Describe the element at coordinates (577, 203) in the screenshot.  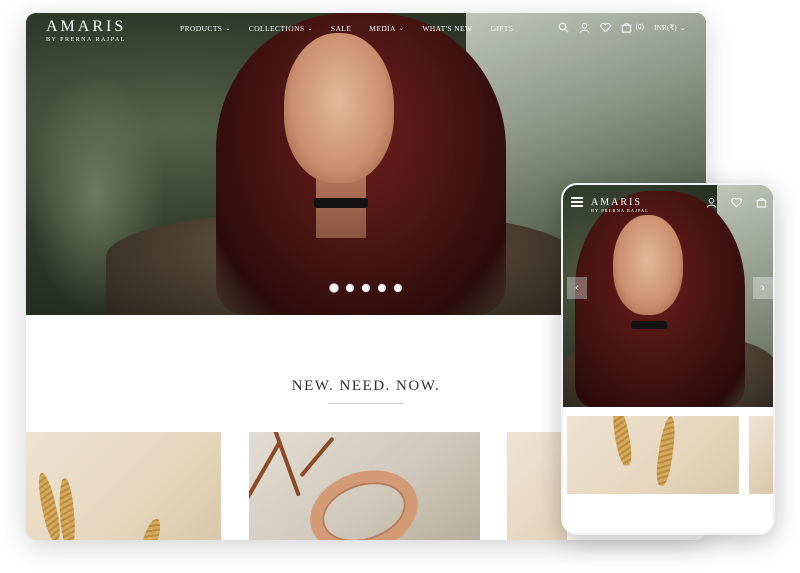
I see `menu-icon` at that location.